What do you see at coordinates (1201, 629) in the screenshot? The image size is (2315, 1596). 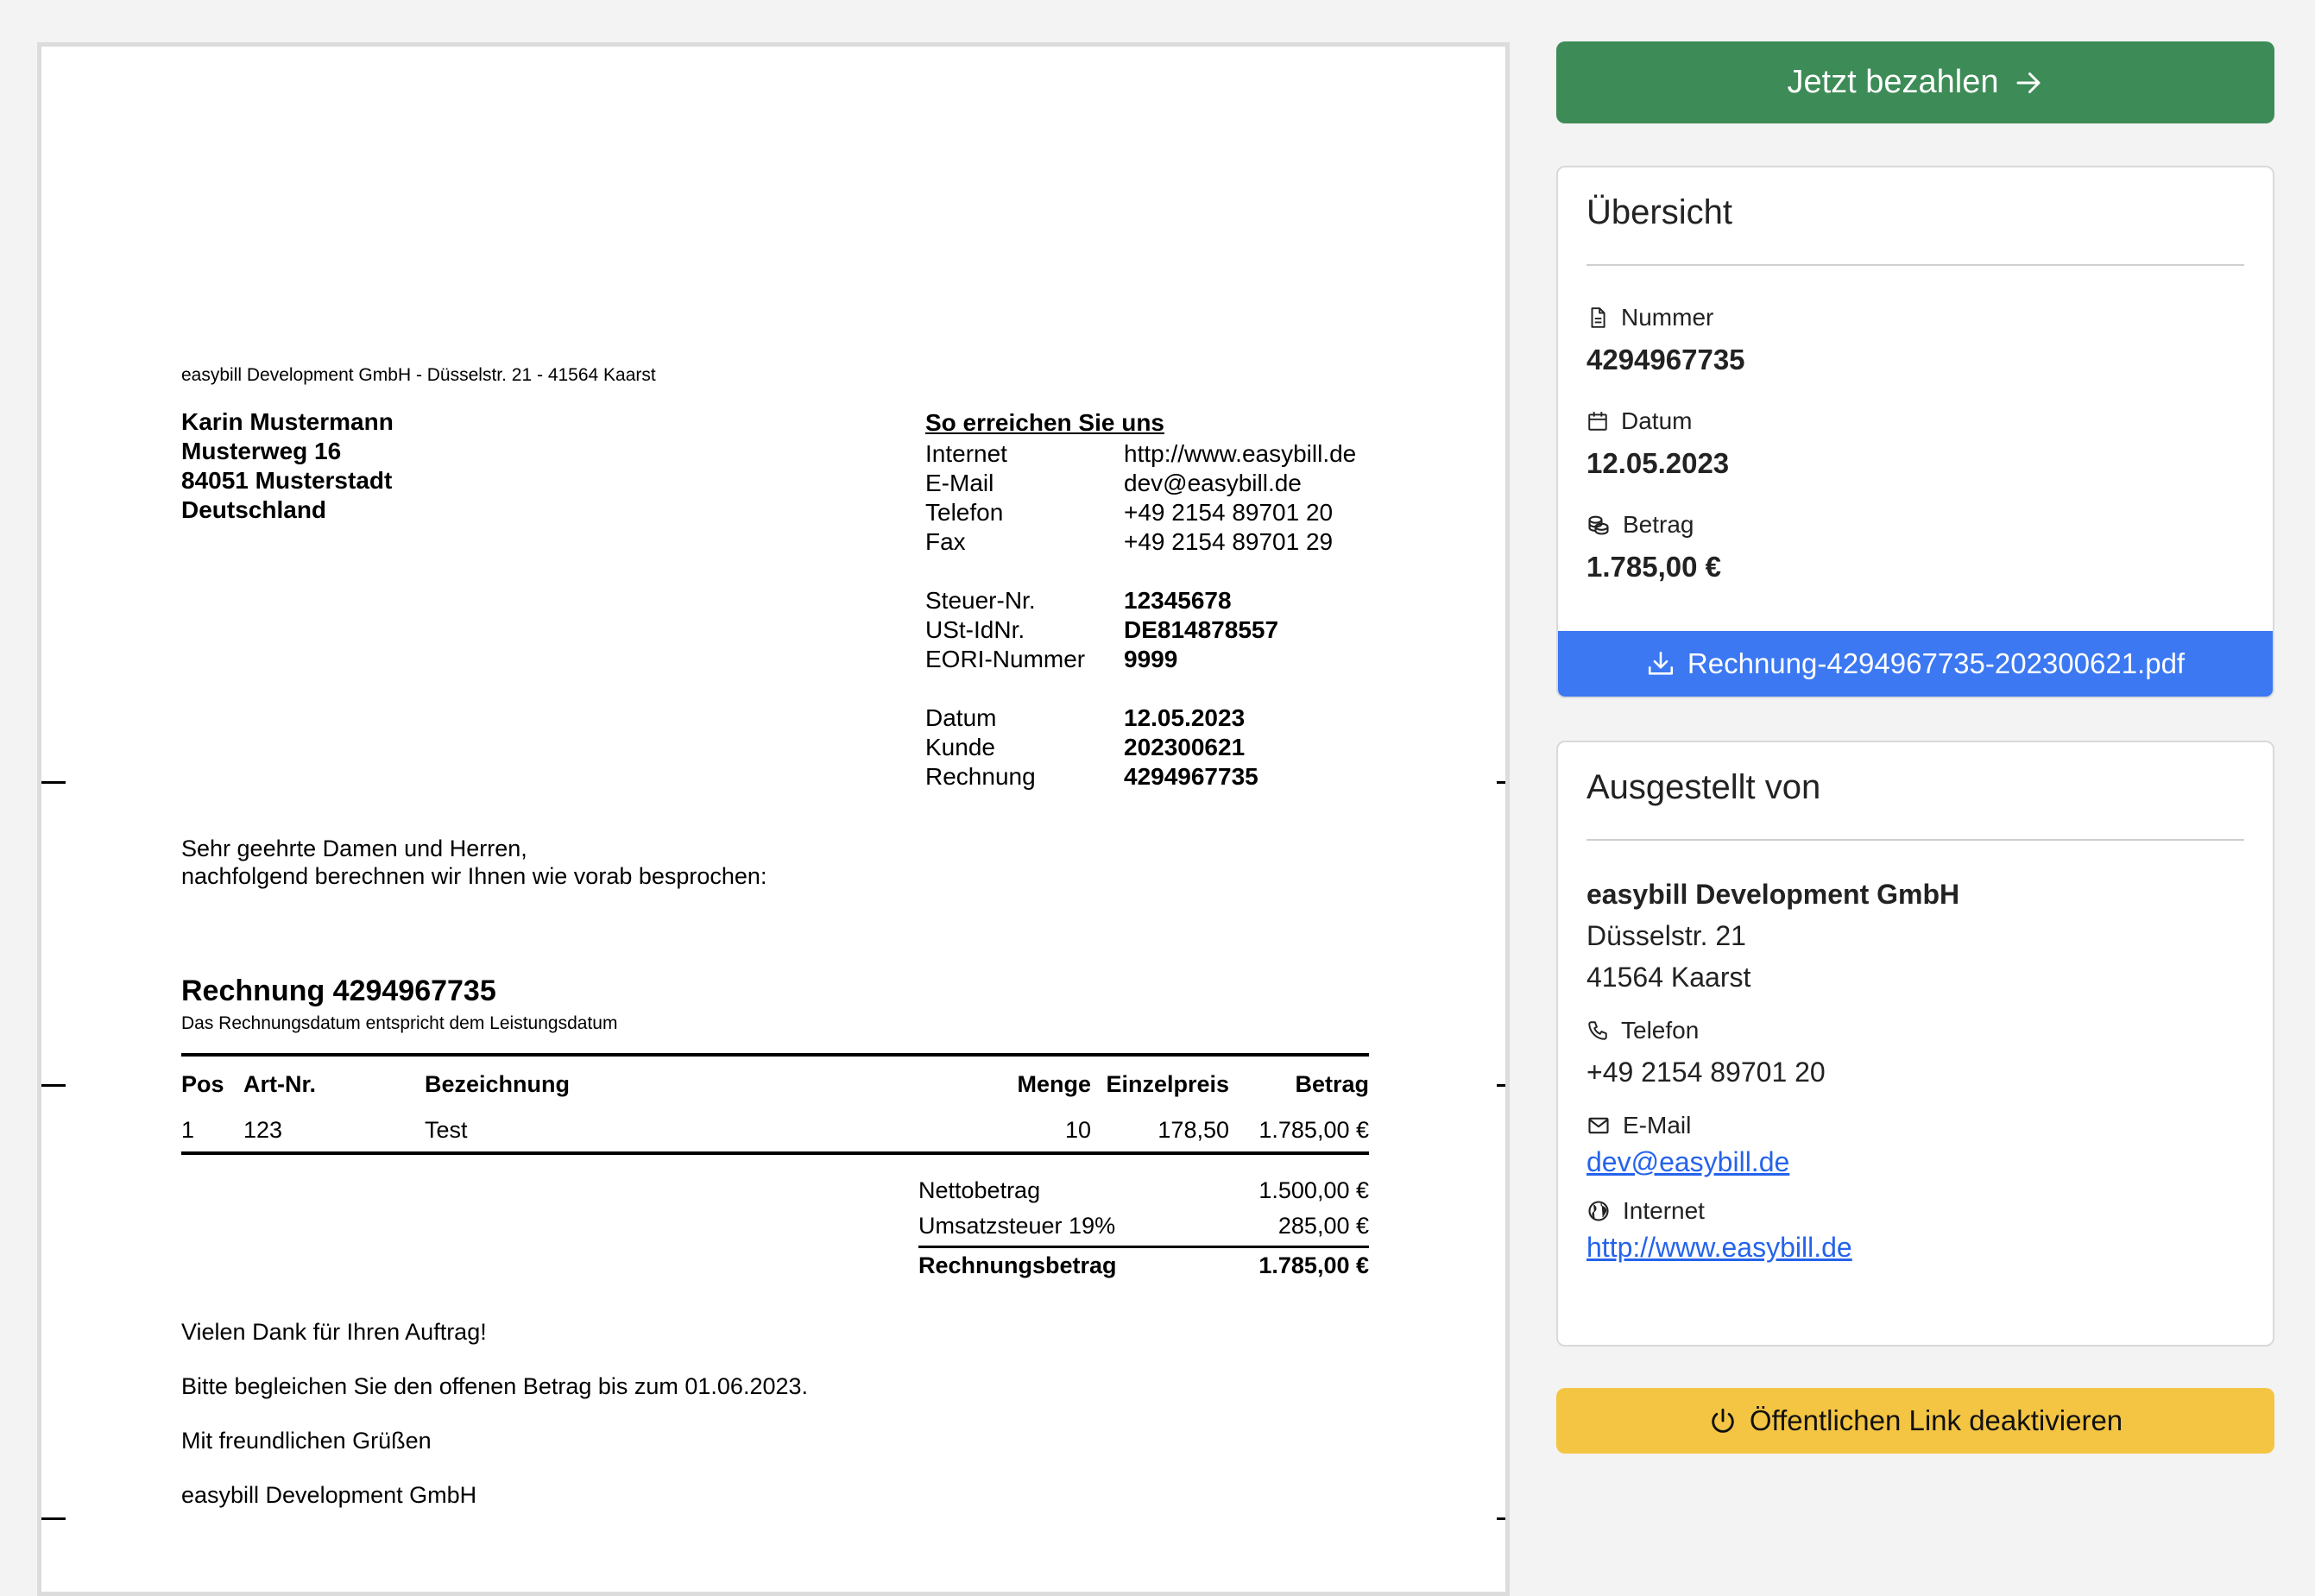 I see `tax-value: DE814878557` at bounding box center [1201, 629].